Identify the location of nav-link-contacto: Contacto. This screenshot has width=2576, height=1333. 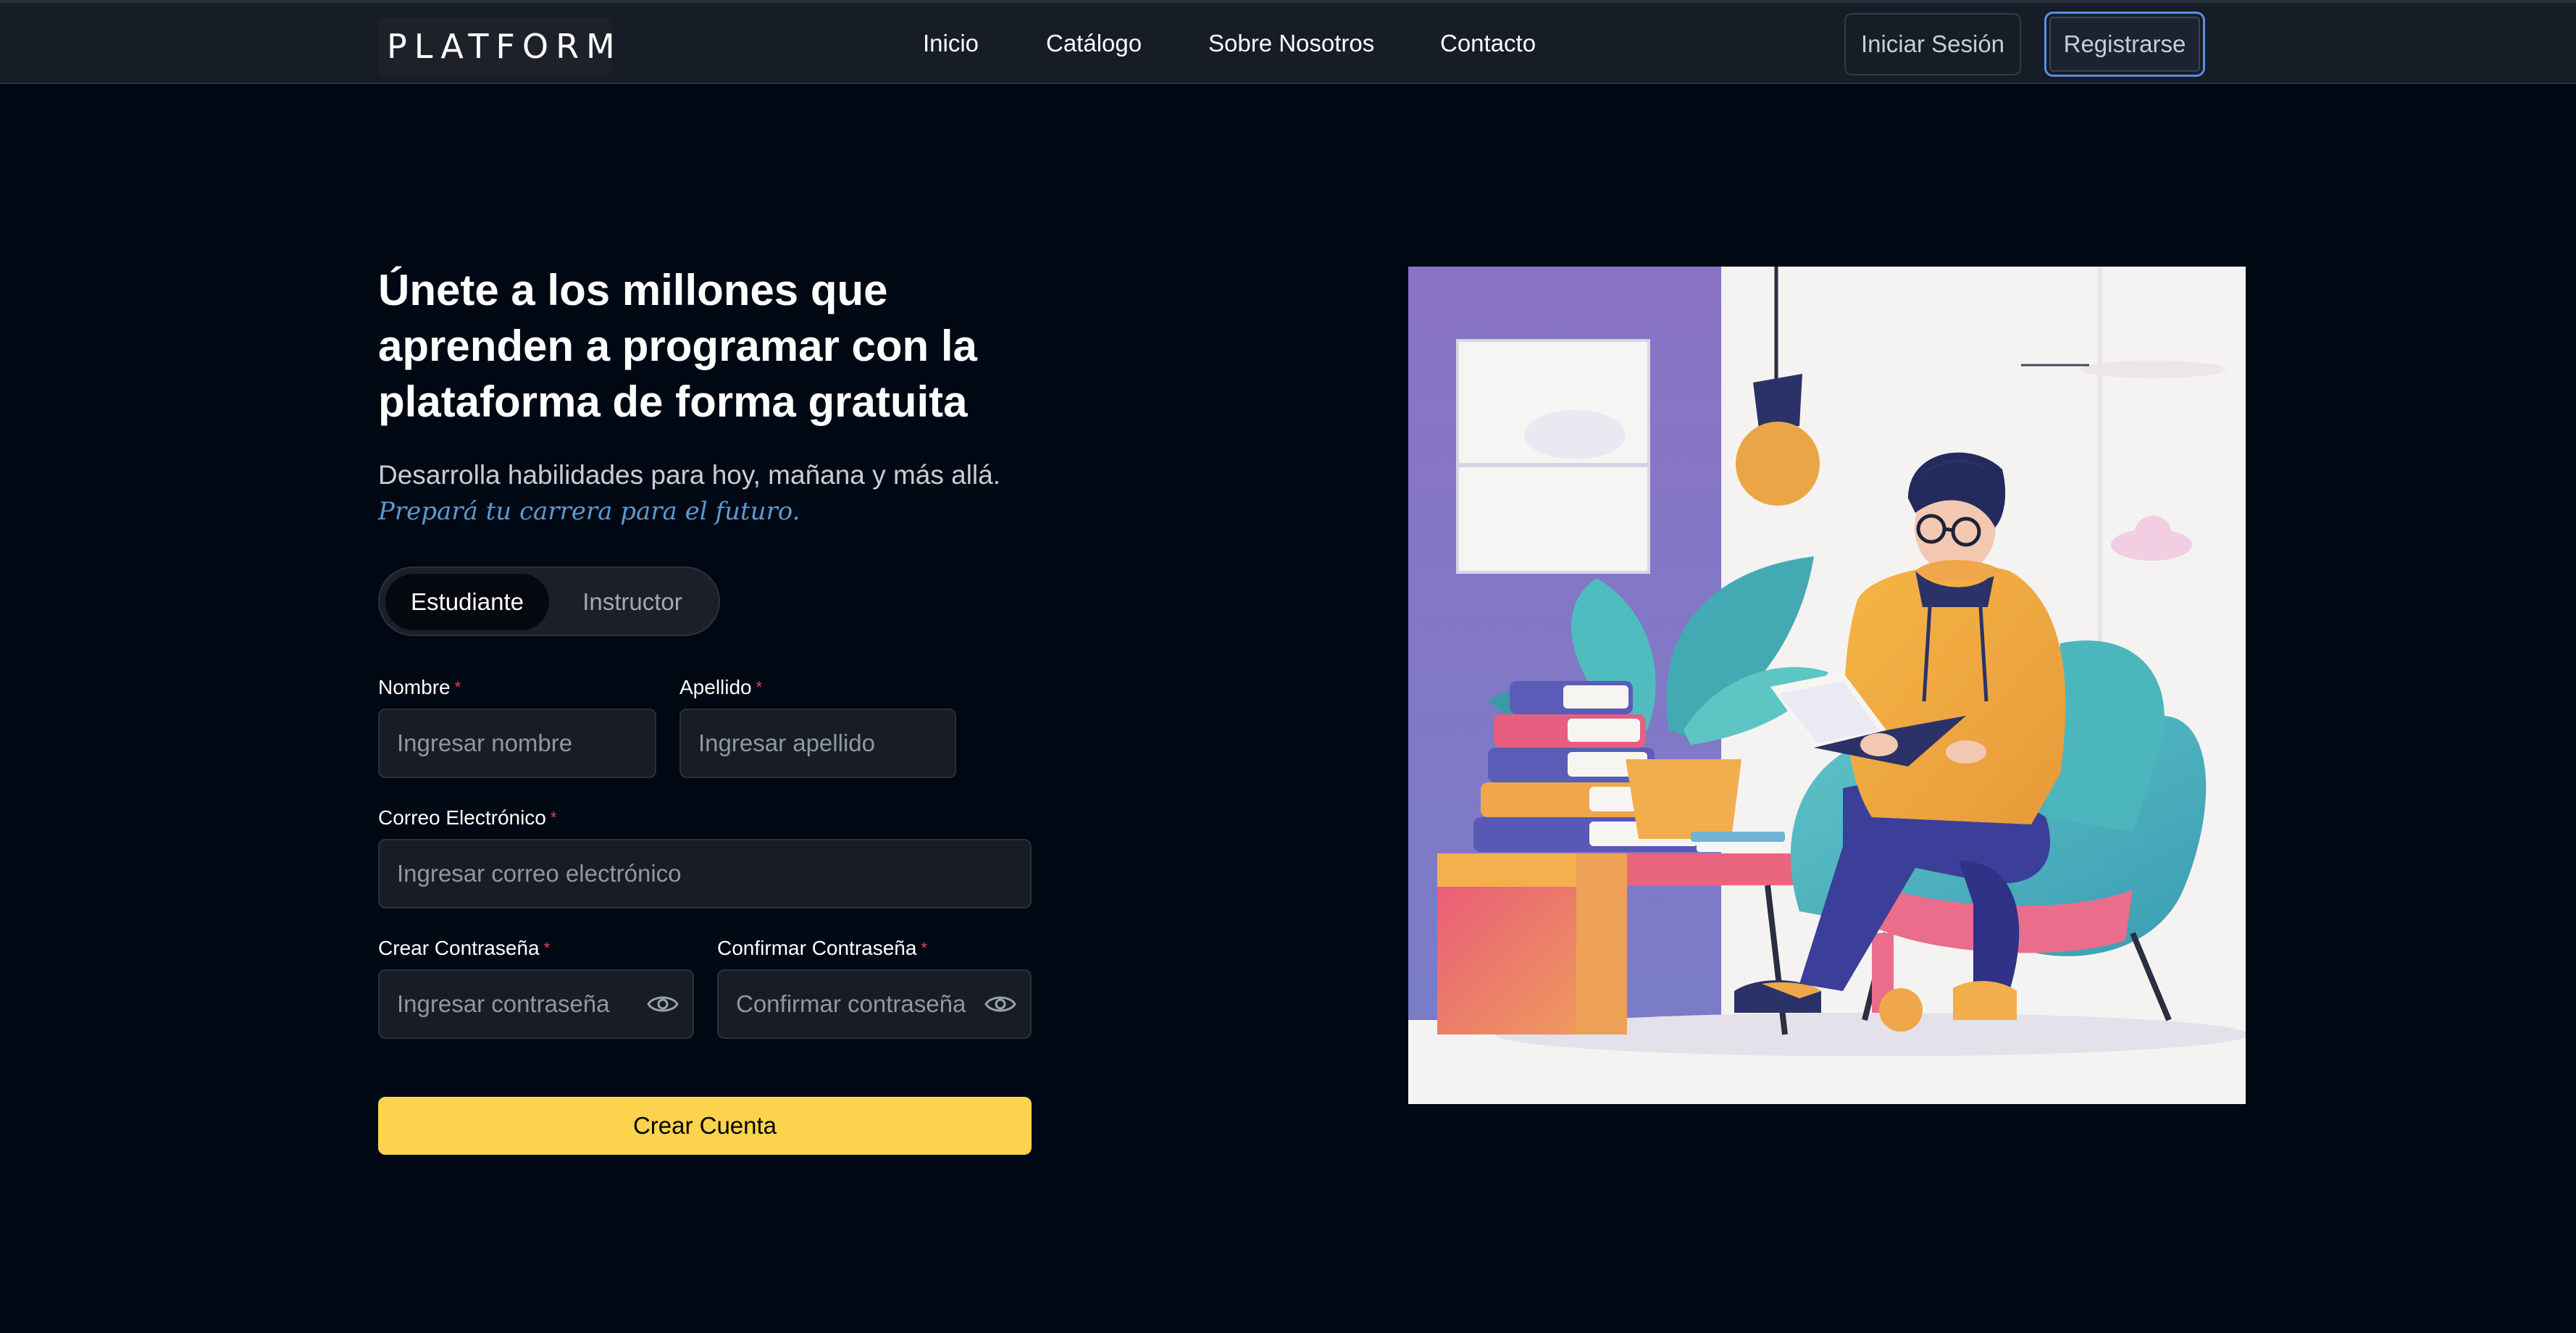
(1488, 43).